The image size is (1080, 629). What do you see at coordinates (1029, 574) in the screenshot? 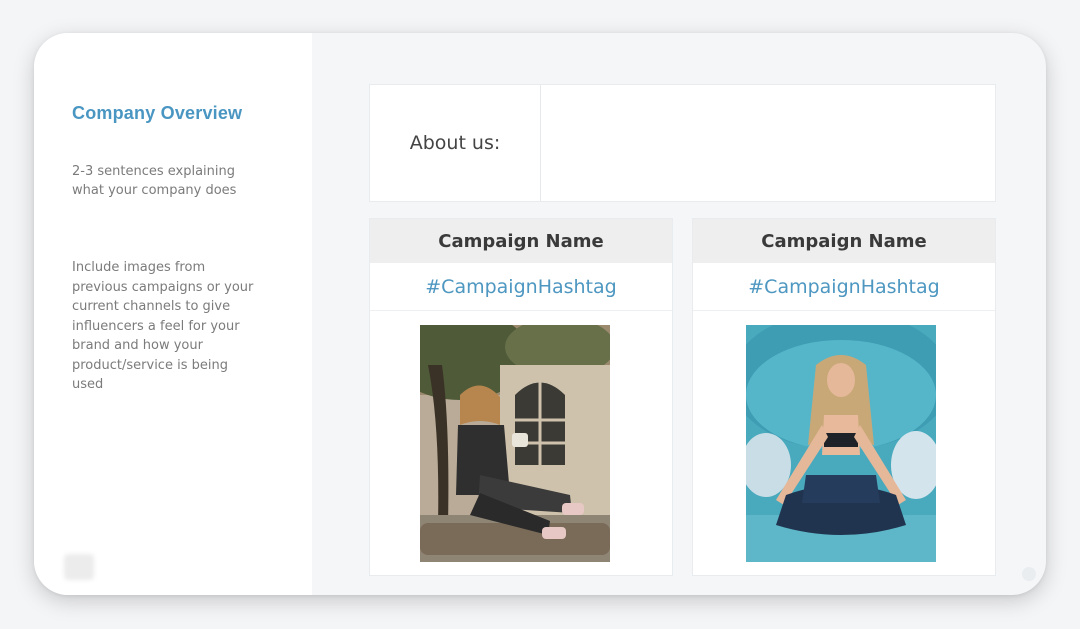
I see `scroll-indicator` at bounding box center [1029, 574].